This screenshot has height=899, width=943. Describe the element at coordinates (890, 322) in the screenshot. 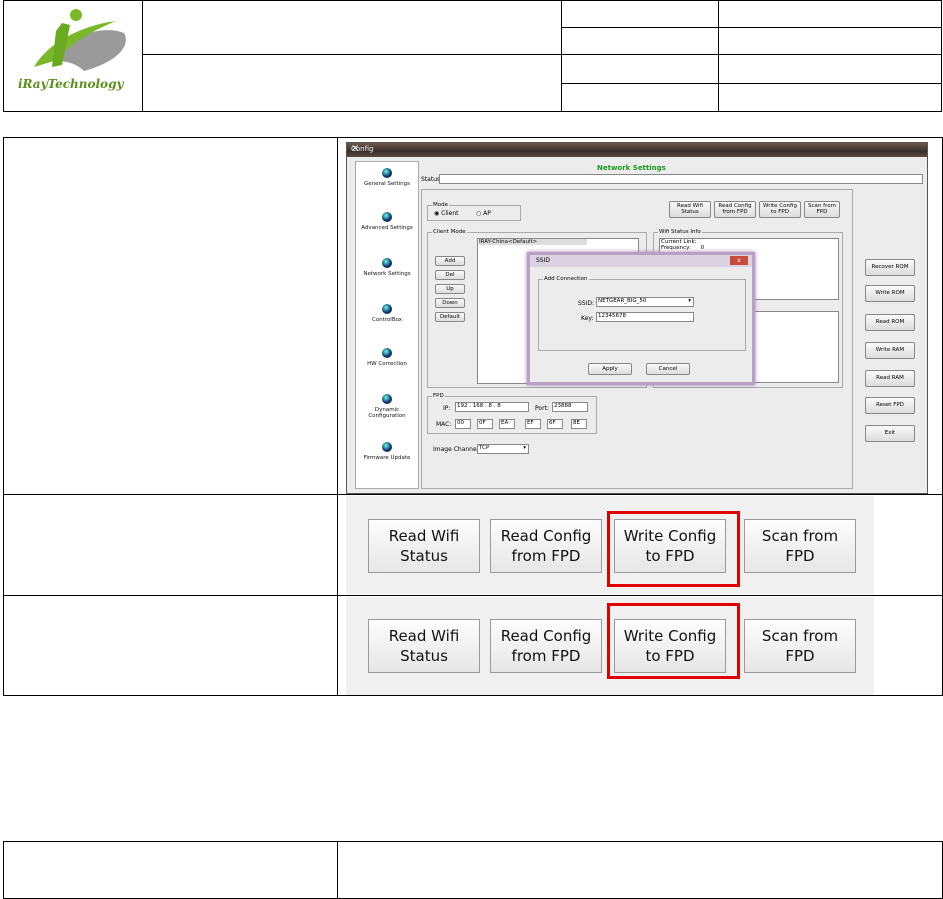

I see `read-rom-button: Read ROM` at that location.